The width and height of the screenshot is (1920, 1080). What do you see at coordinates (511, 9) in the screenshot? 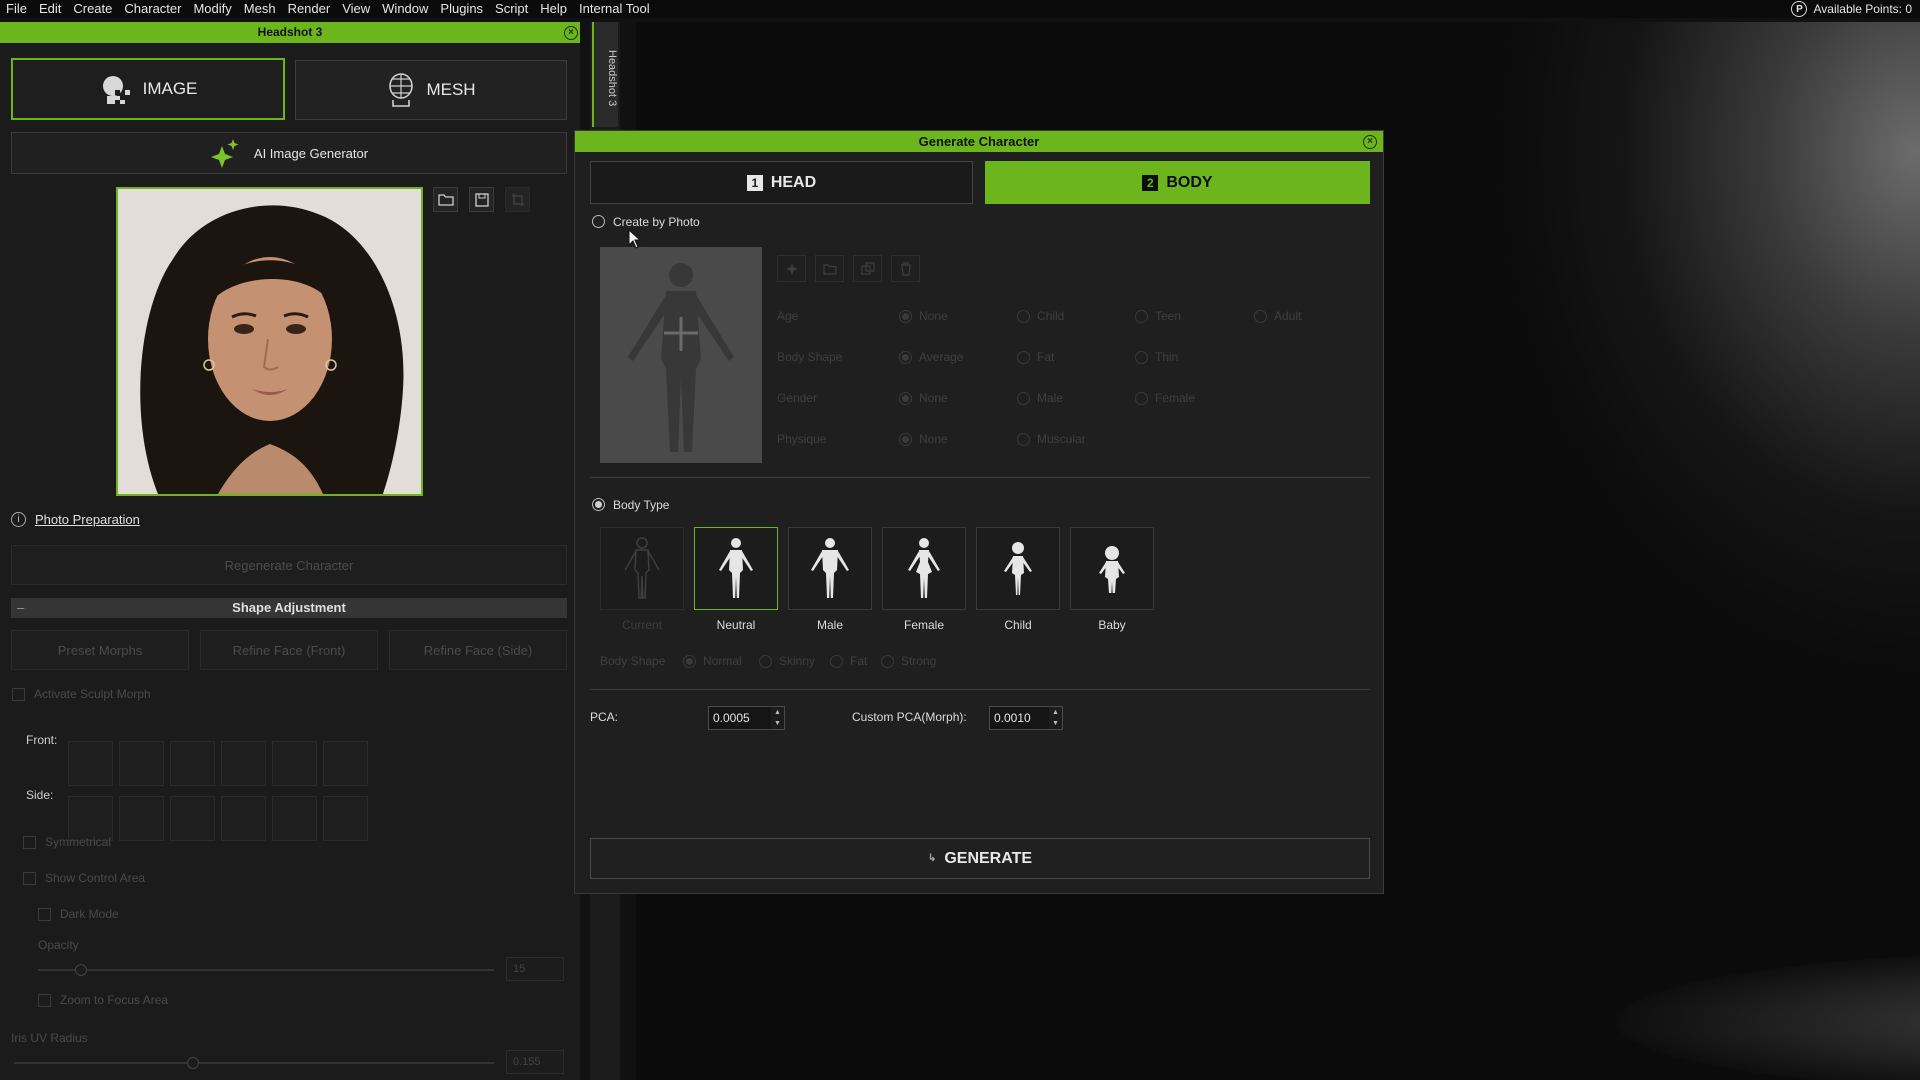
I see `menu-script: Script` at bounding box center [511, 9].